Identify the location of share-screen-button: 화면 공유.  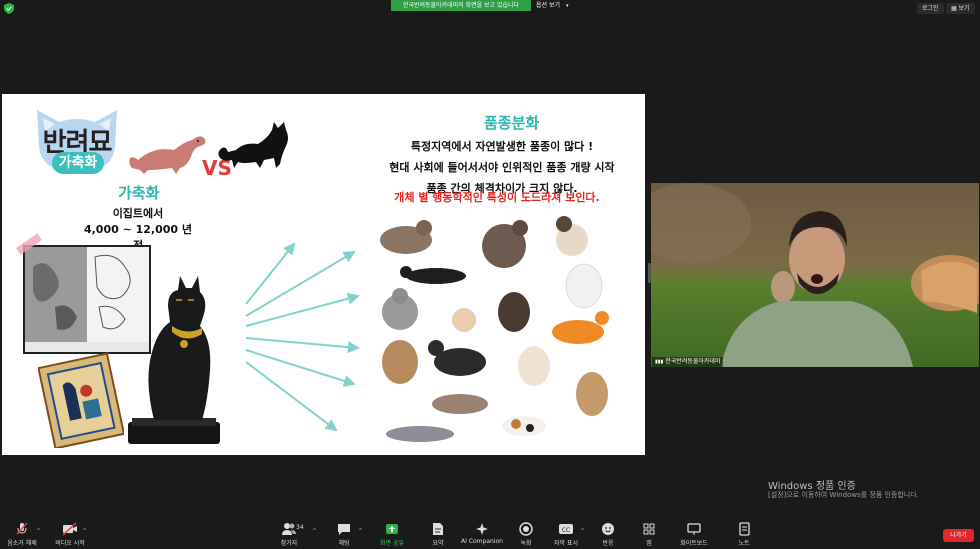
(392, 534).